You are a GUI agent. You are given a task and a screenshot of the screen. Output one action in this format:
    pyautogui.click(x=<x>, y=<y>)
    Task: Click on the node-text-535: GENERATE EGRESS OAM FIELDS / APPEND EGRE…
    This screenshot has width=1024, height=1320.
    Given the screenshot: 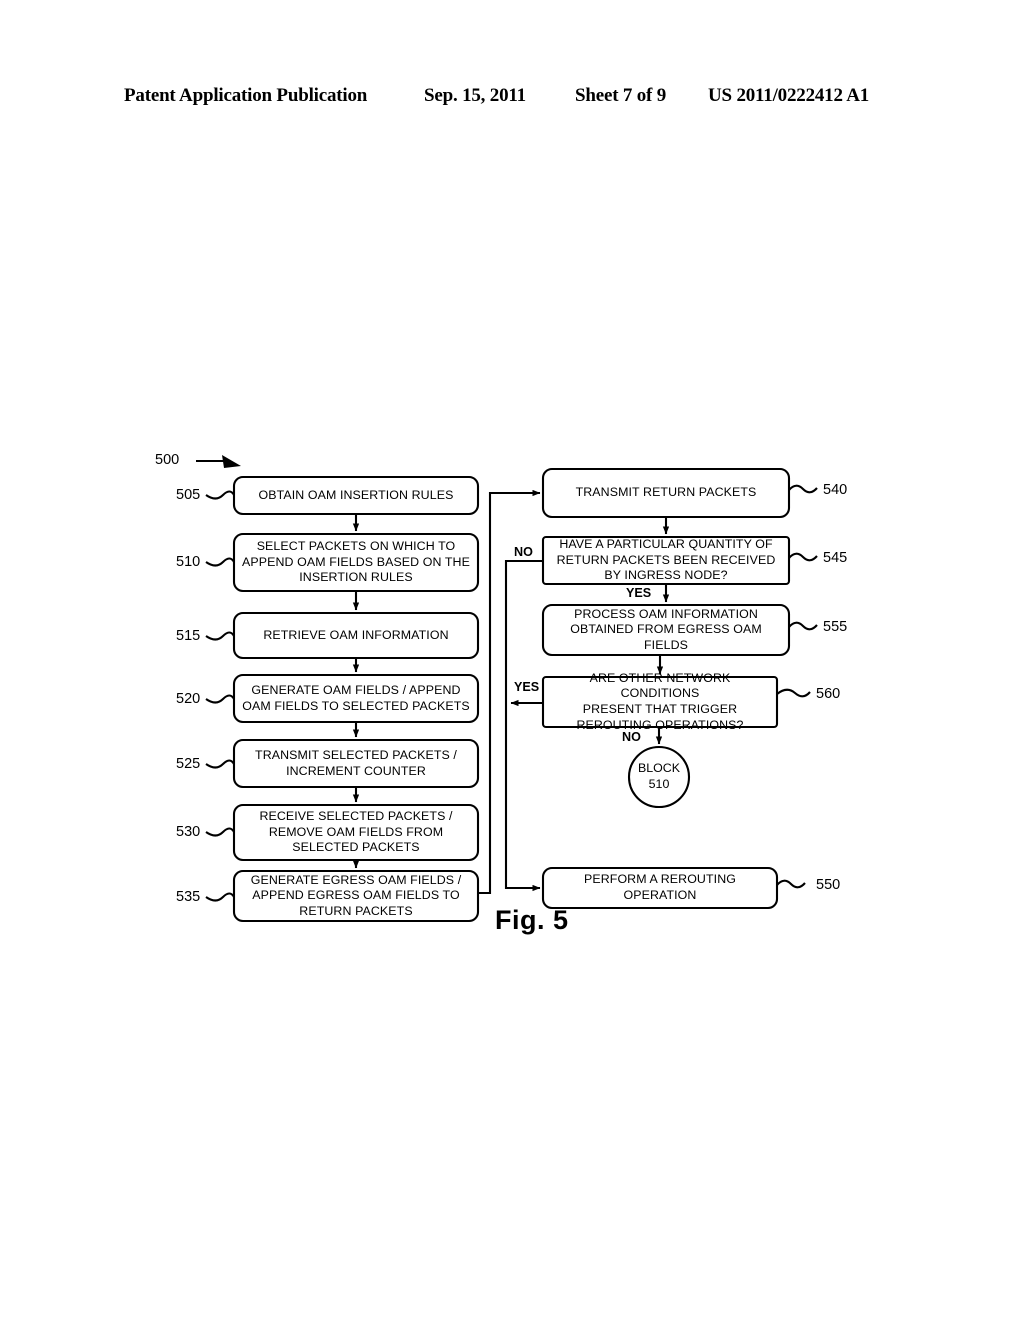 What is the action you would take?
    pyautogui.click(x=356, y=895)
    